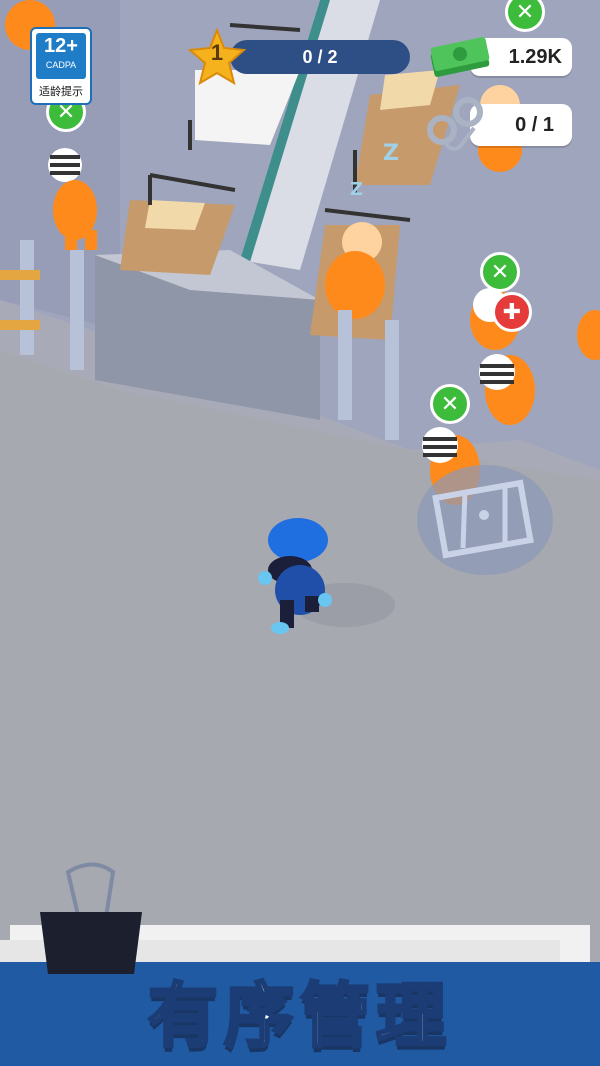 The image size is (600, 1066). Describe the element at coordinates (355, 285) in the screenshot. I see `sleeping-prisoner-body` at that location.